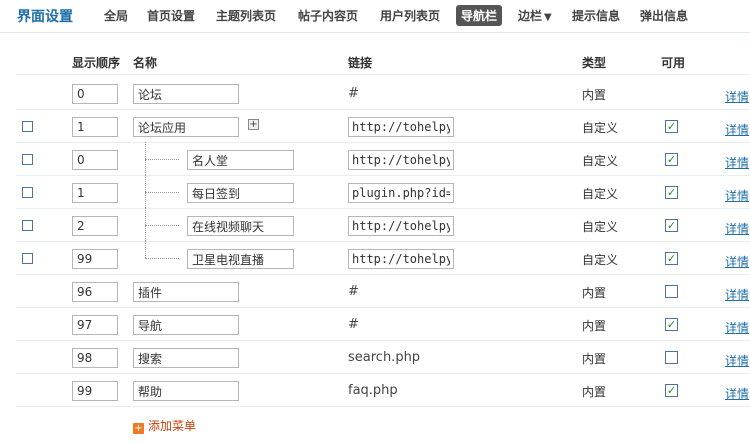 Image resolution: width=750 pixels, height=442 pixels. What do you see at coordinates (138, 428) in the screenshot?
I see `plus-icon: +` at bounding box center [138, 428].